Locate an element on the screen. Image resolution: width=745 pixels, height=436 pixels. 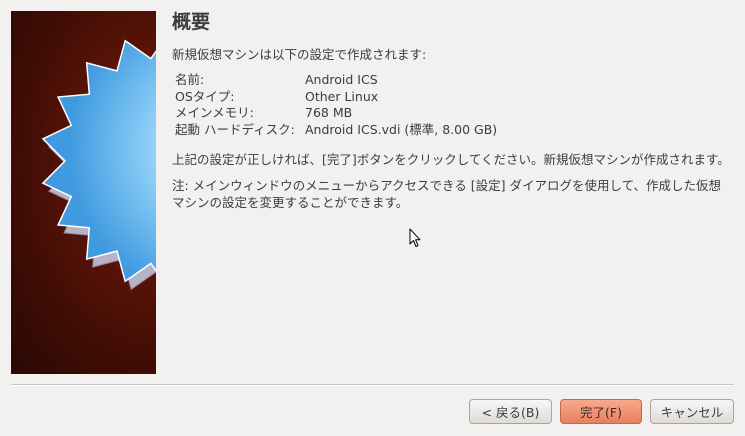
summary-value: 768 MB is located at coordinates (329, 112).